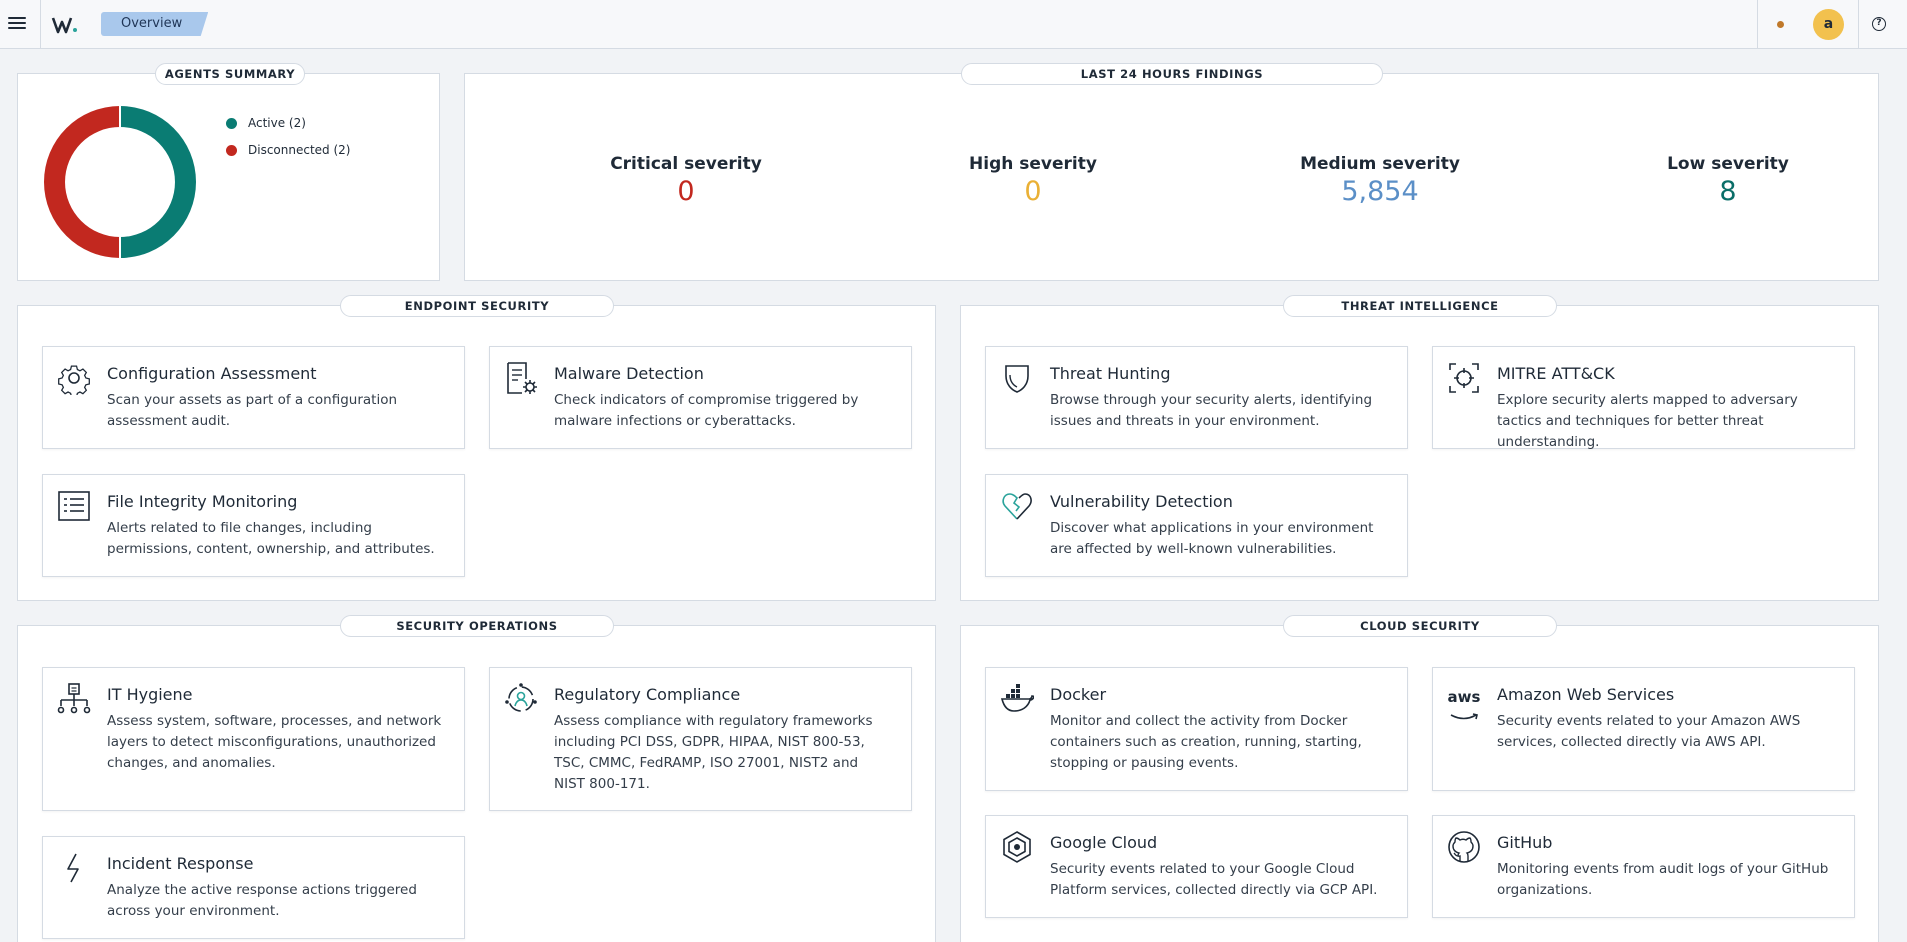 The height and width of the screenshot is (942, 1907). What do you see at coordinates (629, 373) in the screenshot?
I see `card-title: Malware Detection` at bounding box center [629, 373].